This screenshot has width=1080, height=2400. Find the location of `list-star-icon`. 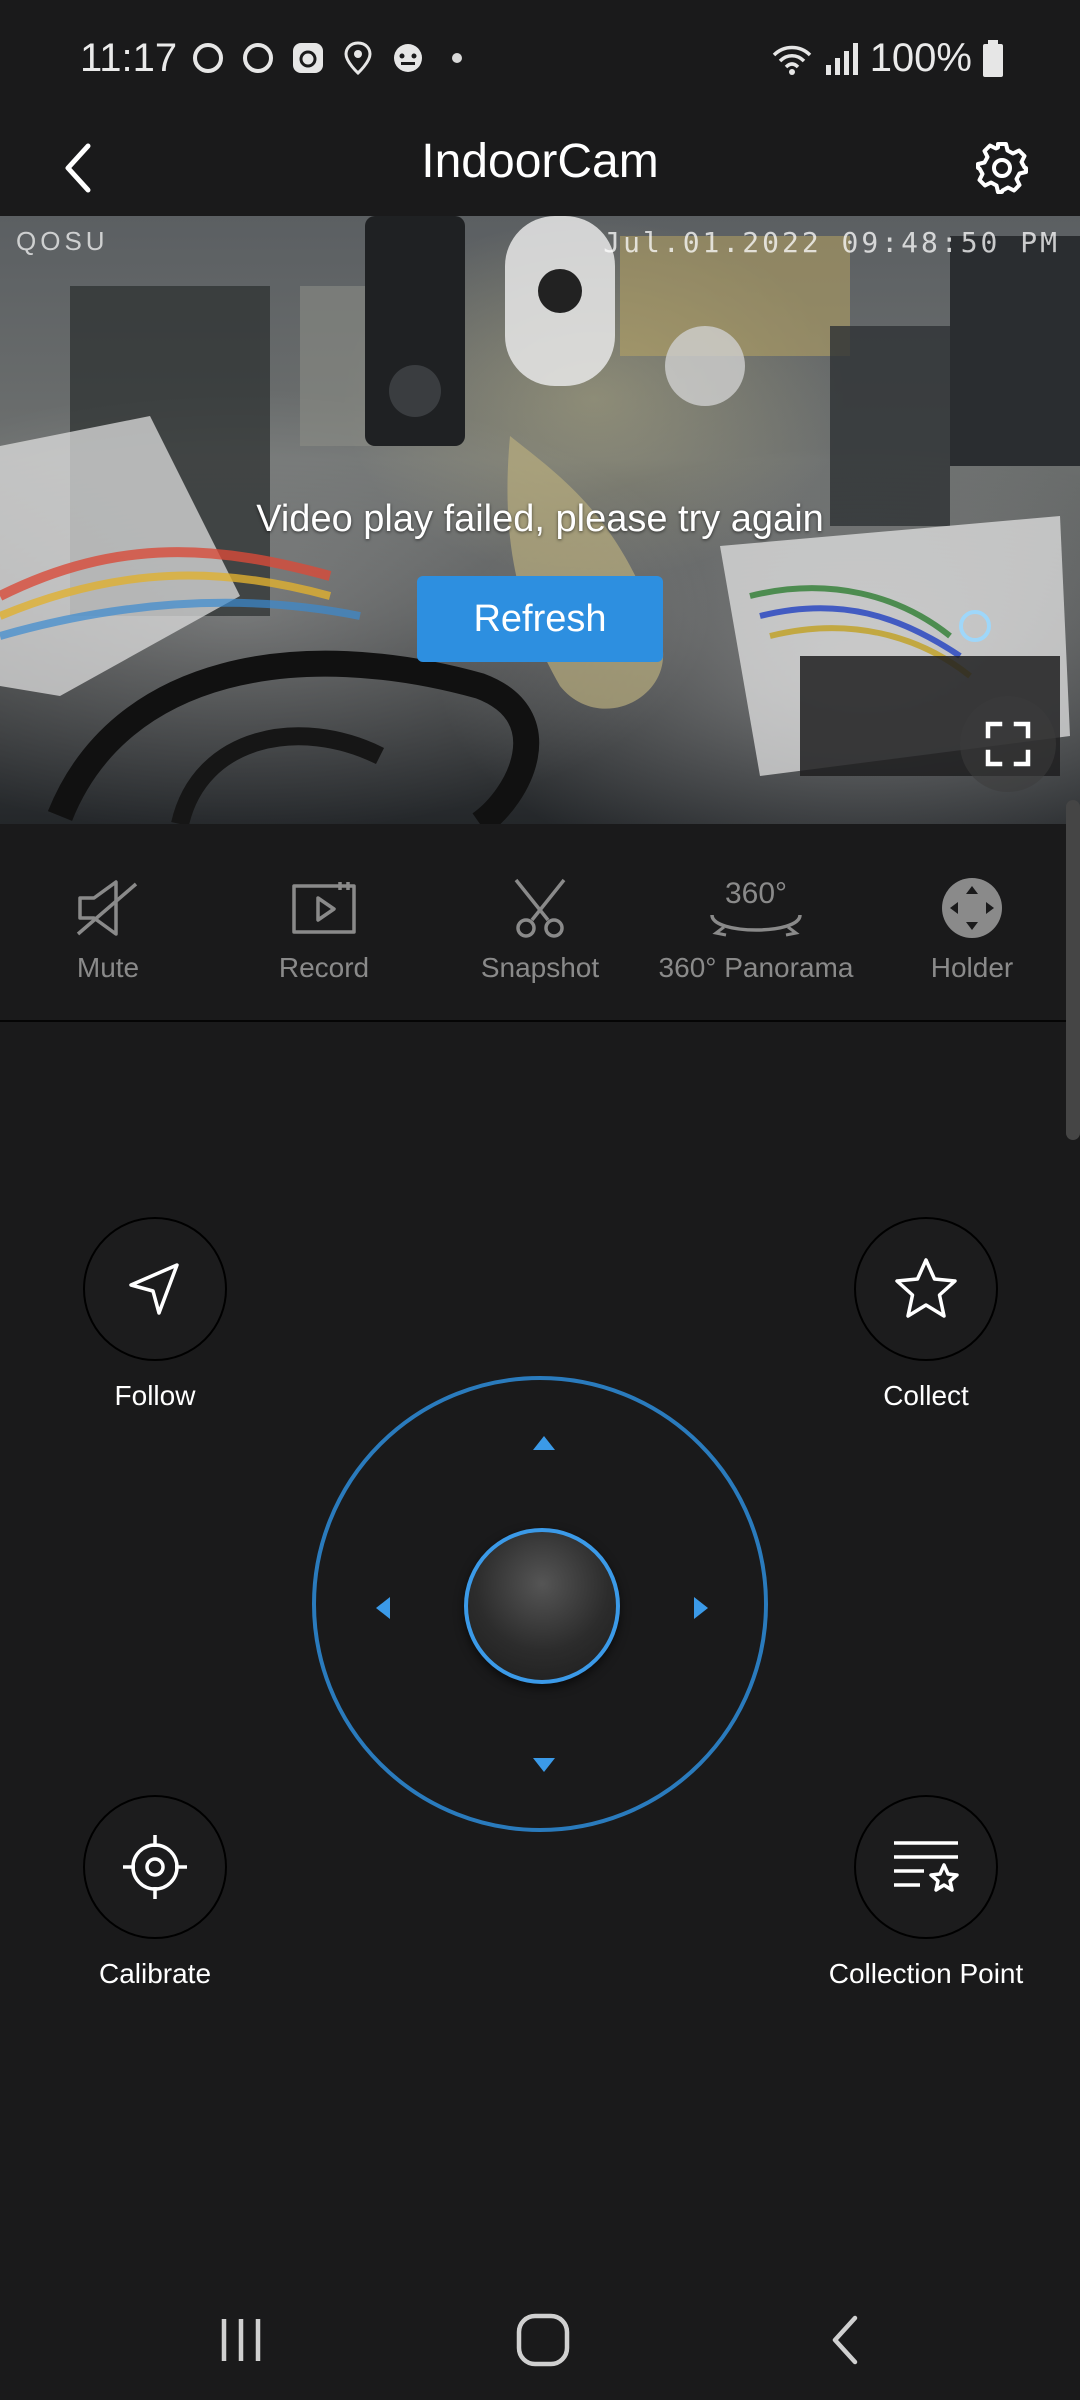

list-star-icon is located at coordinates (926, 1866).